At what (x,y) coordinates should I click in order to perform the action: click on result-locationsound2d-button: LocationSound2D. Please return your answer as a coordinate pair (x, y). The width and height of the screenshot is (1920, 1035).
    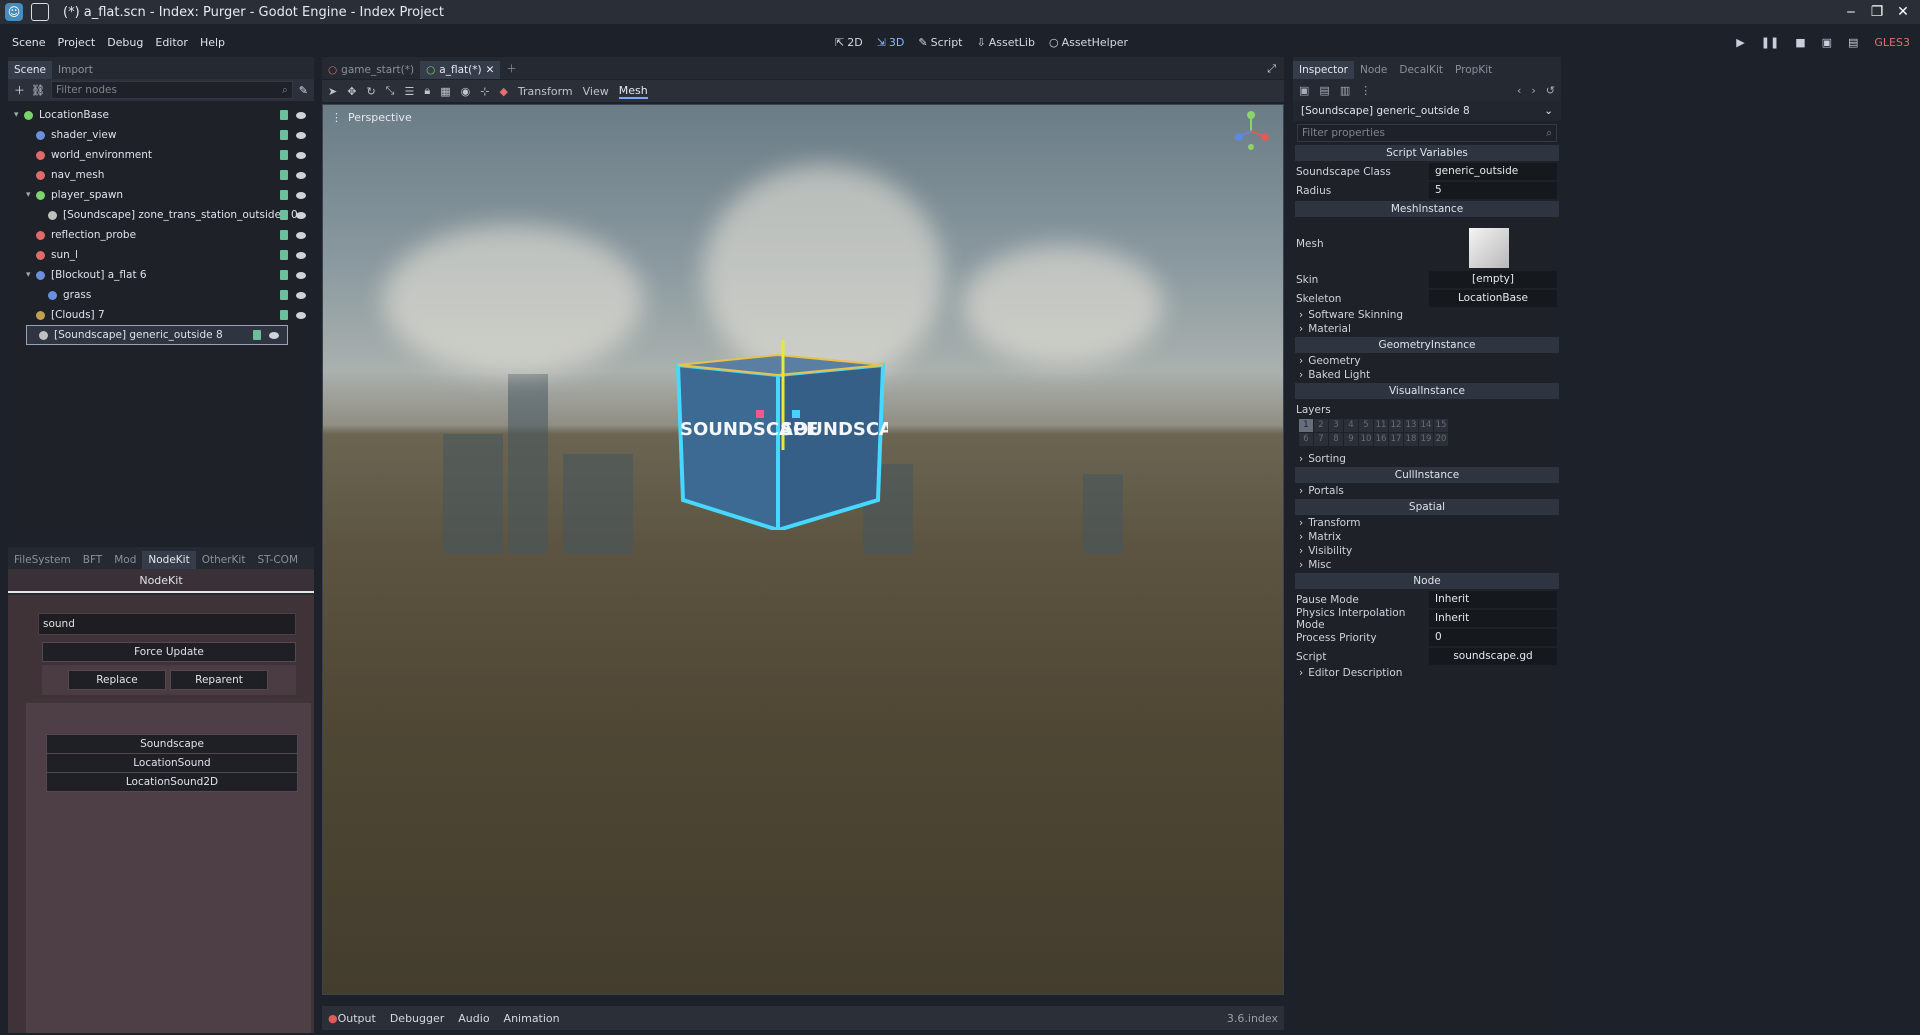
    Looking at the image, I should click on (172, 782).